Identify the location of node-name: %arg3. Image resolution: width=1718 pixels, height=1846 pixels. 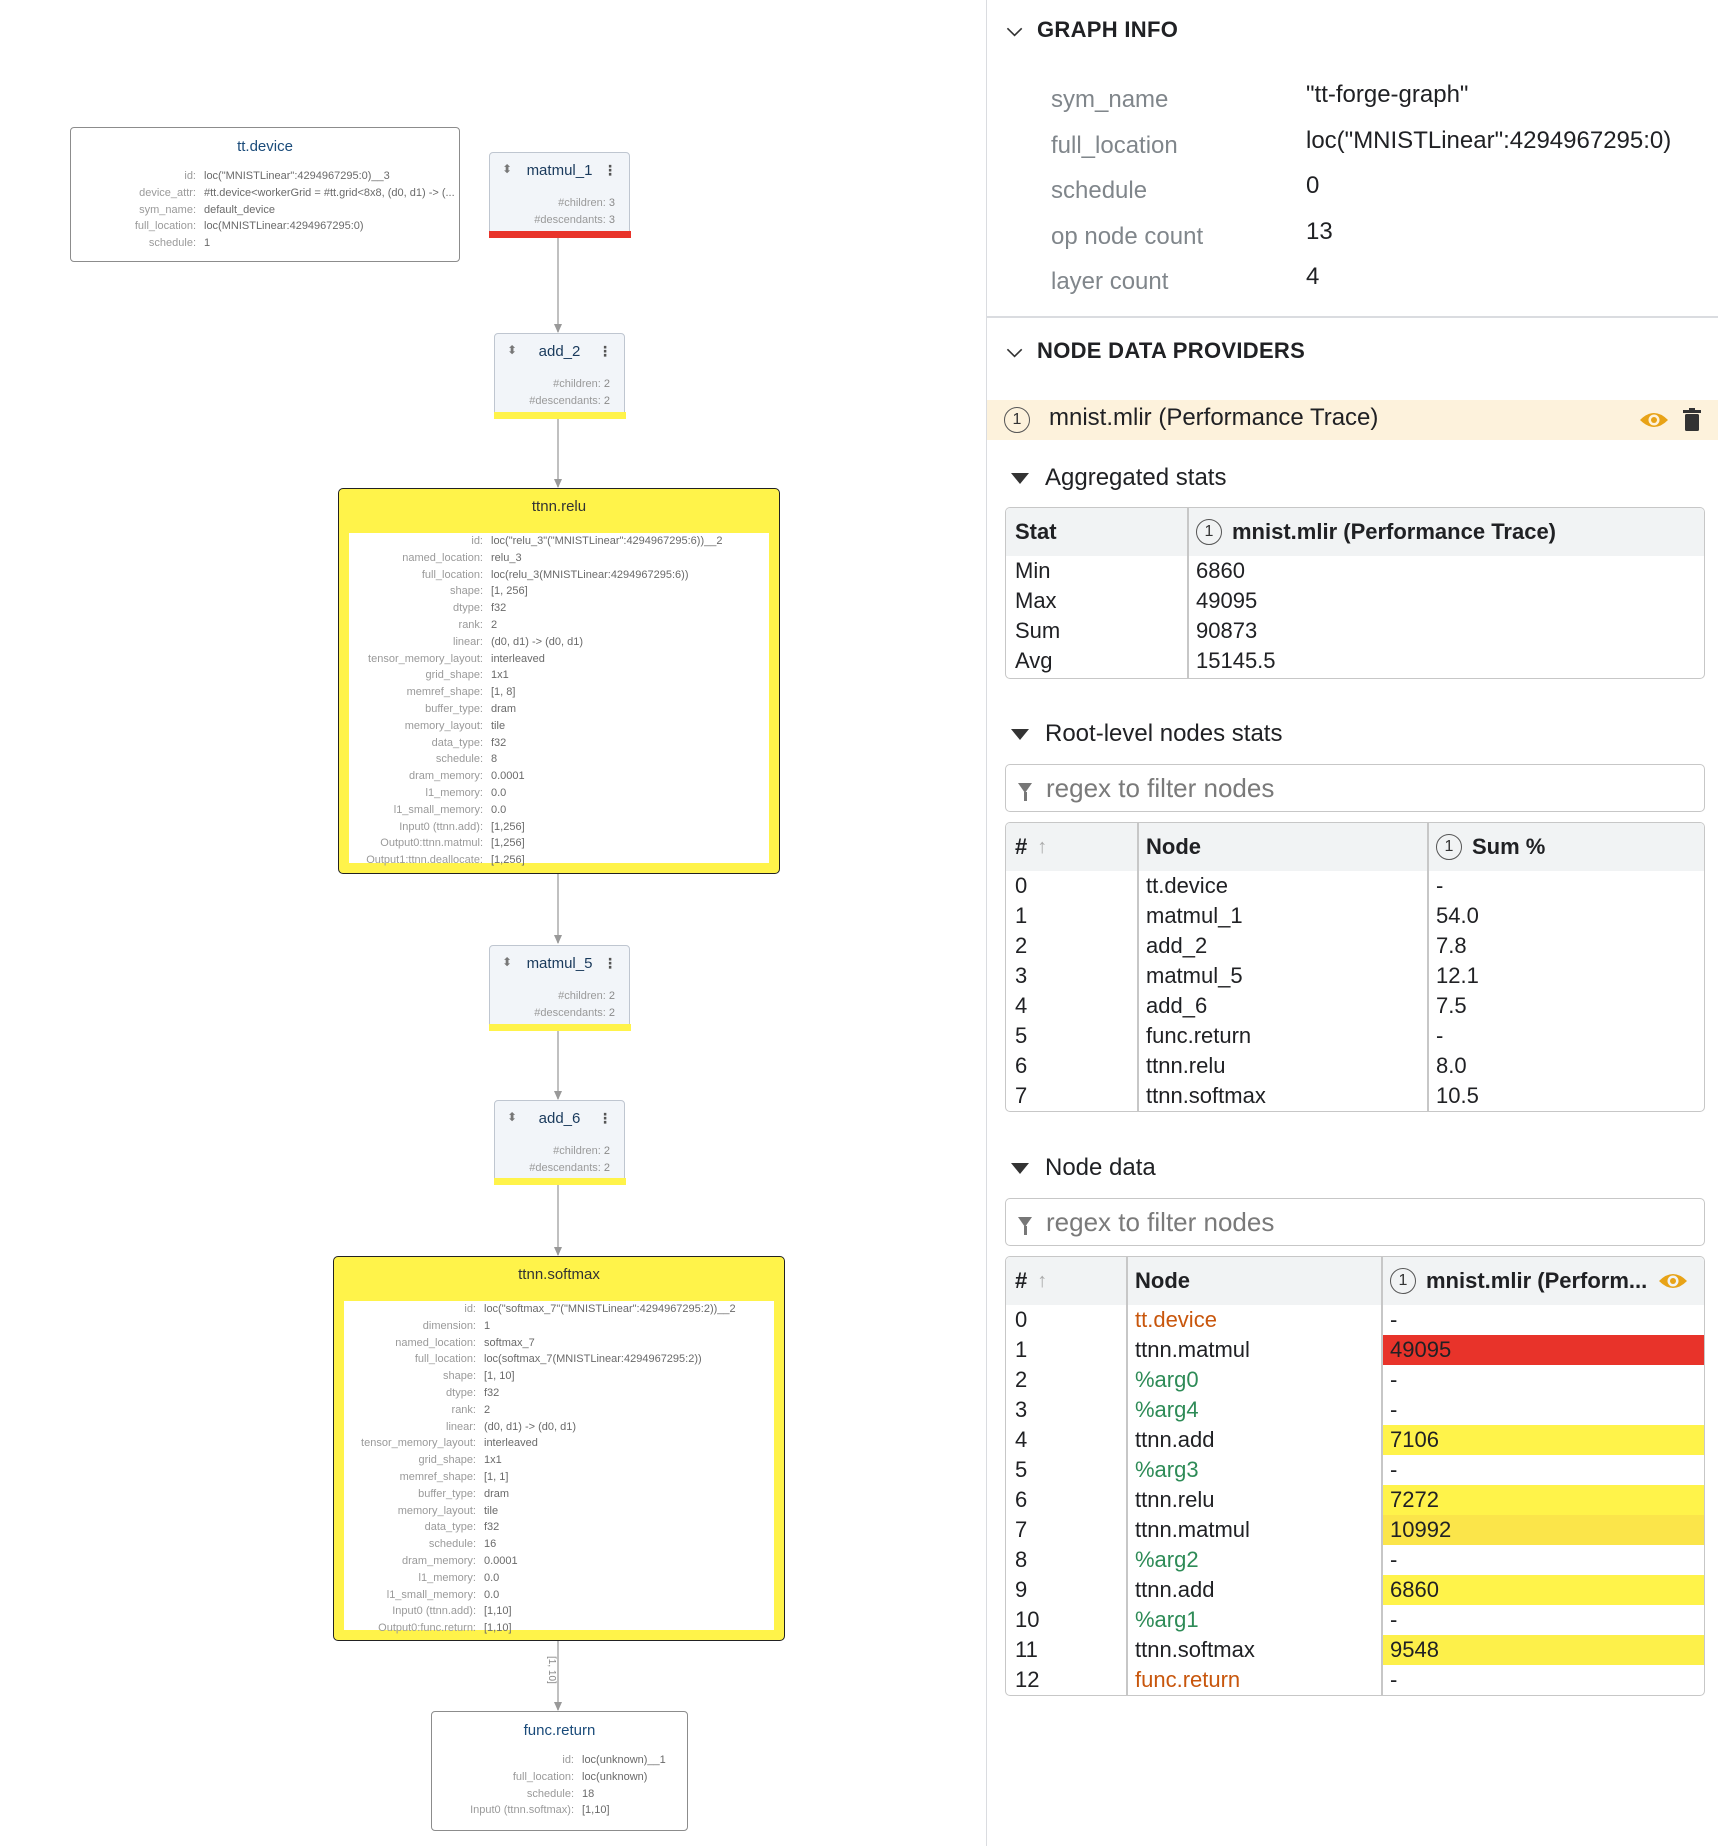
(1162, 1470).